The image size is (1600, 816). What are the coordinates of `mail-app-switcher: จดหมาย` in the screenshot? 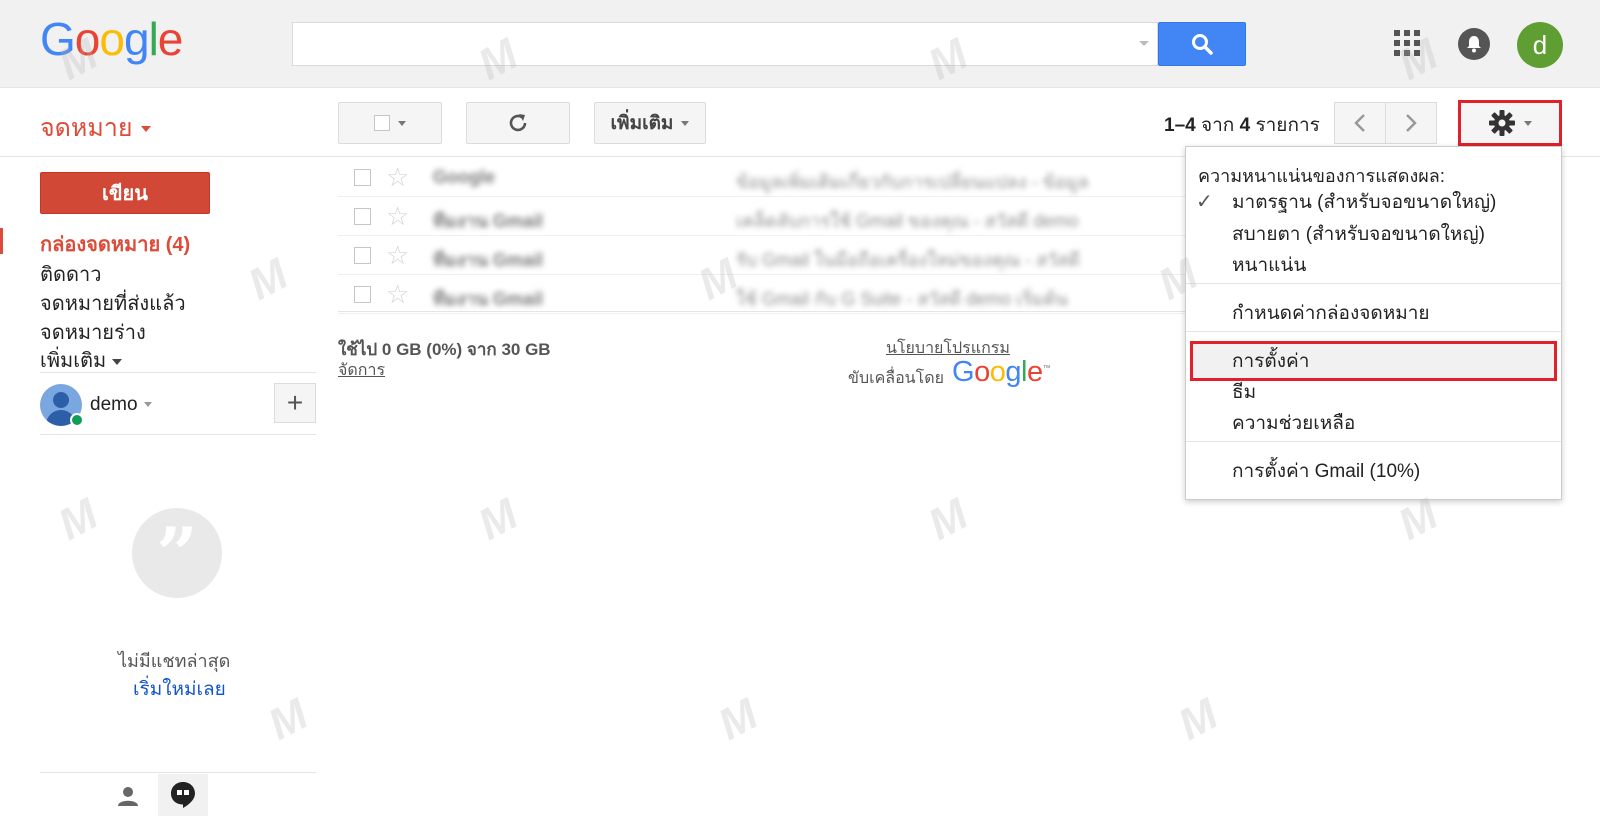 It's located at (95, 128).